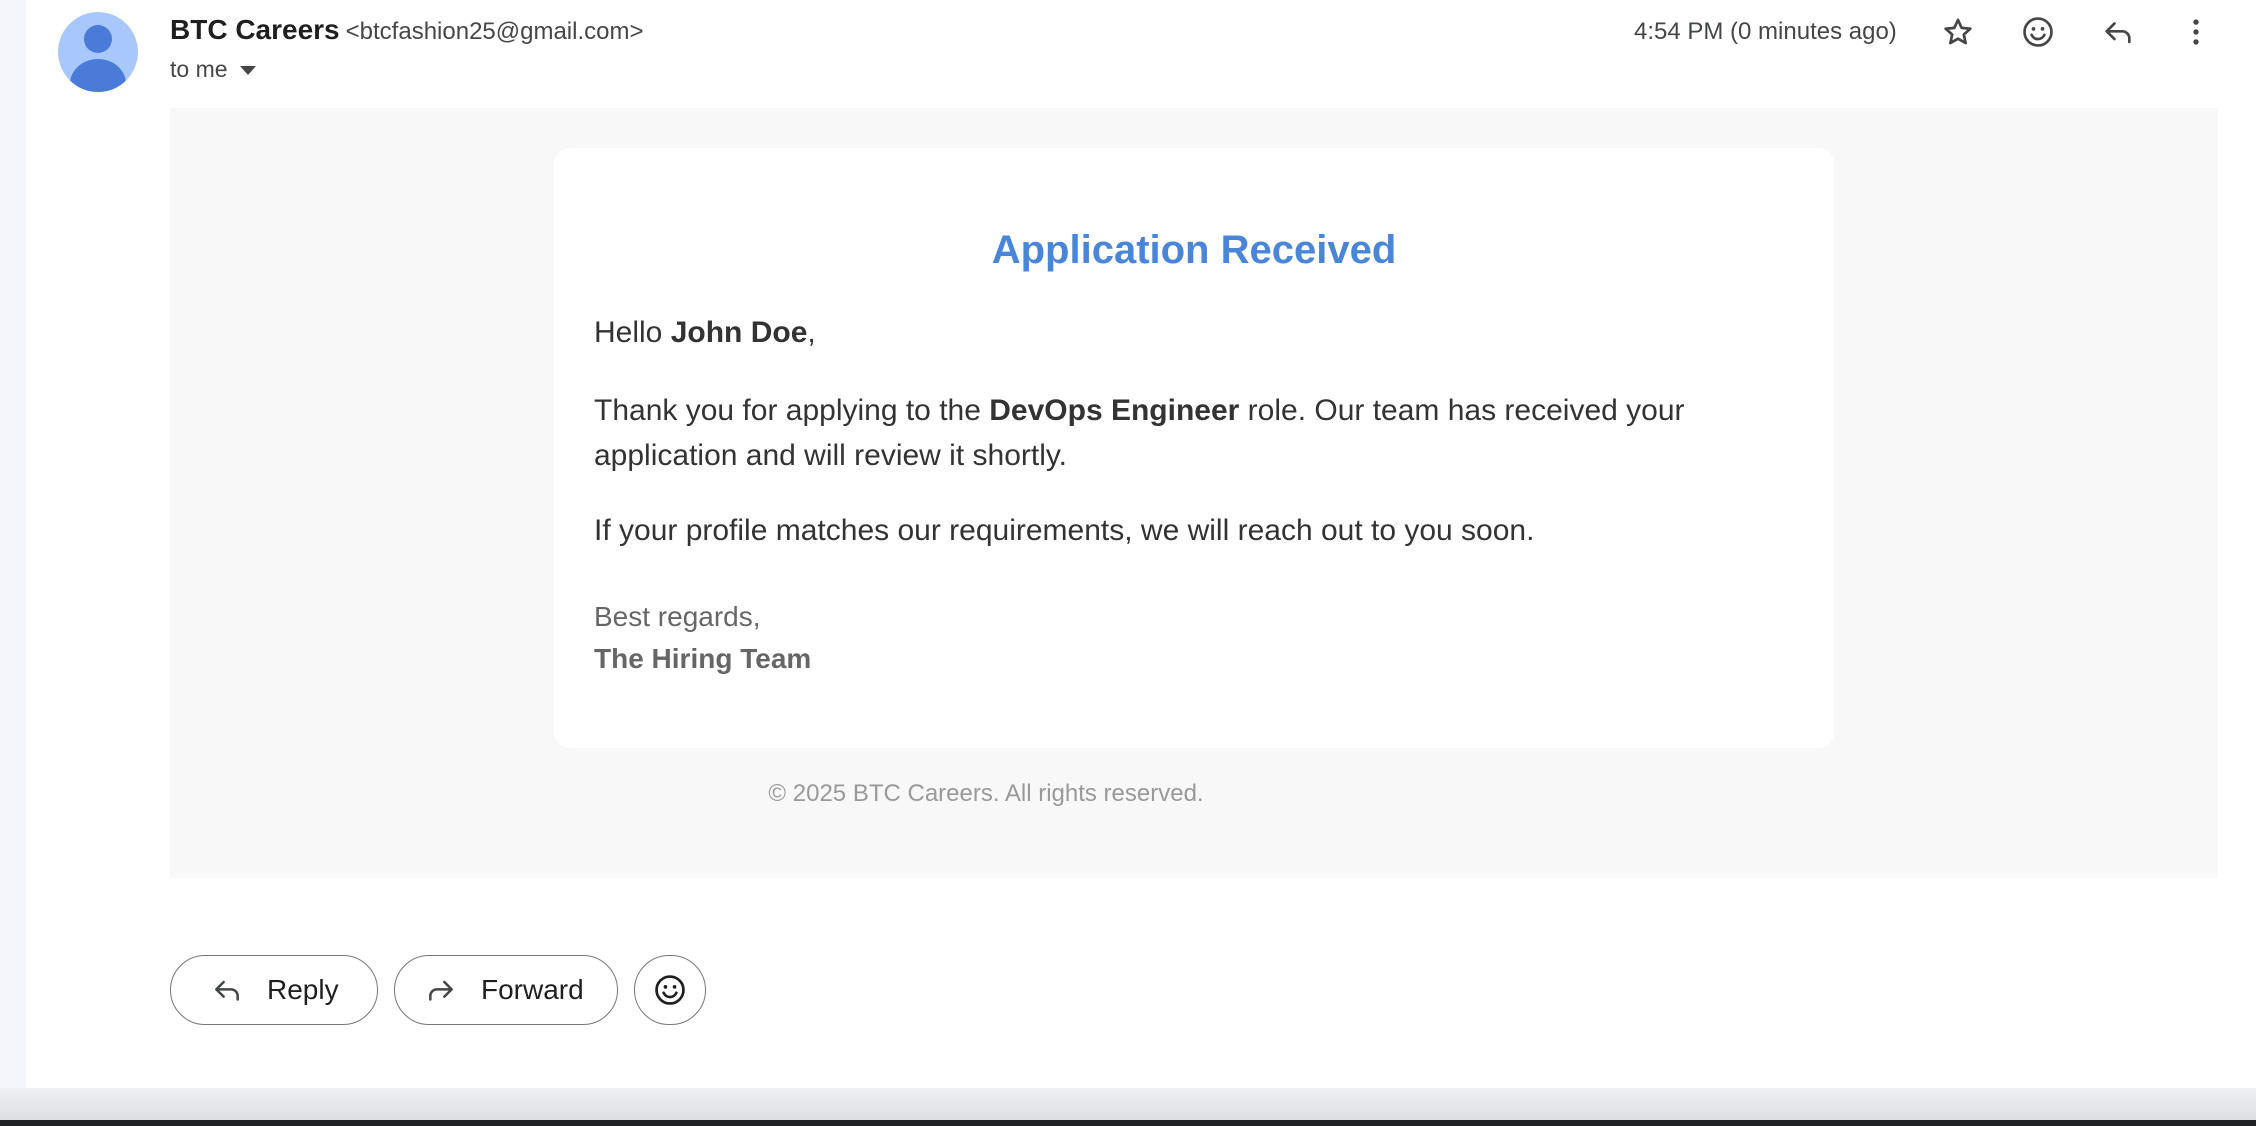 This screenshot has width=2256, height=1126. Describe the element at coordinates (811, 332) in the screenshot. I see `greeting-suffix: ,` at that location.